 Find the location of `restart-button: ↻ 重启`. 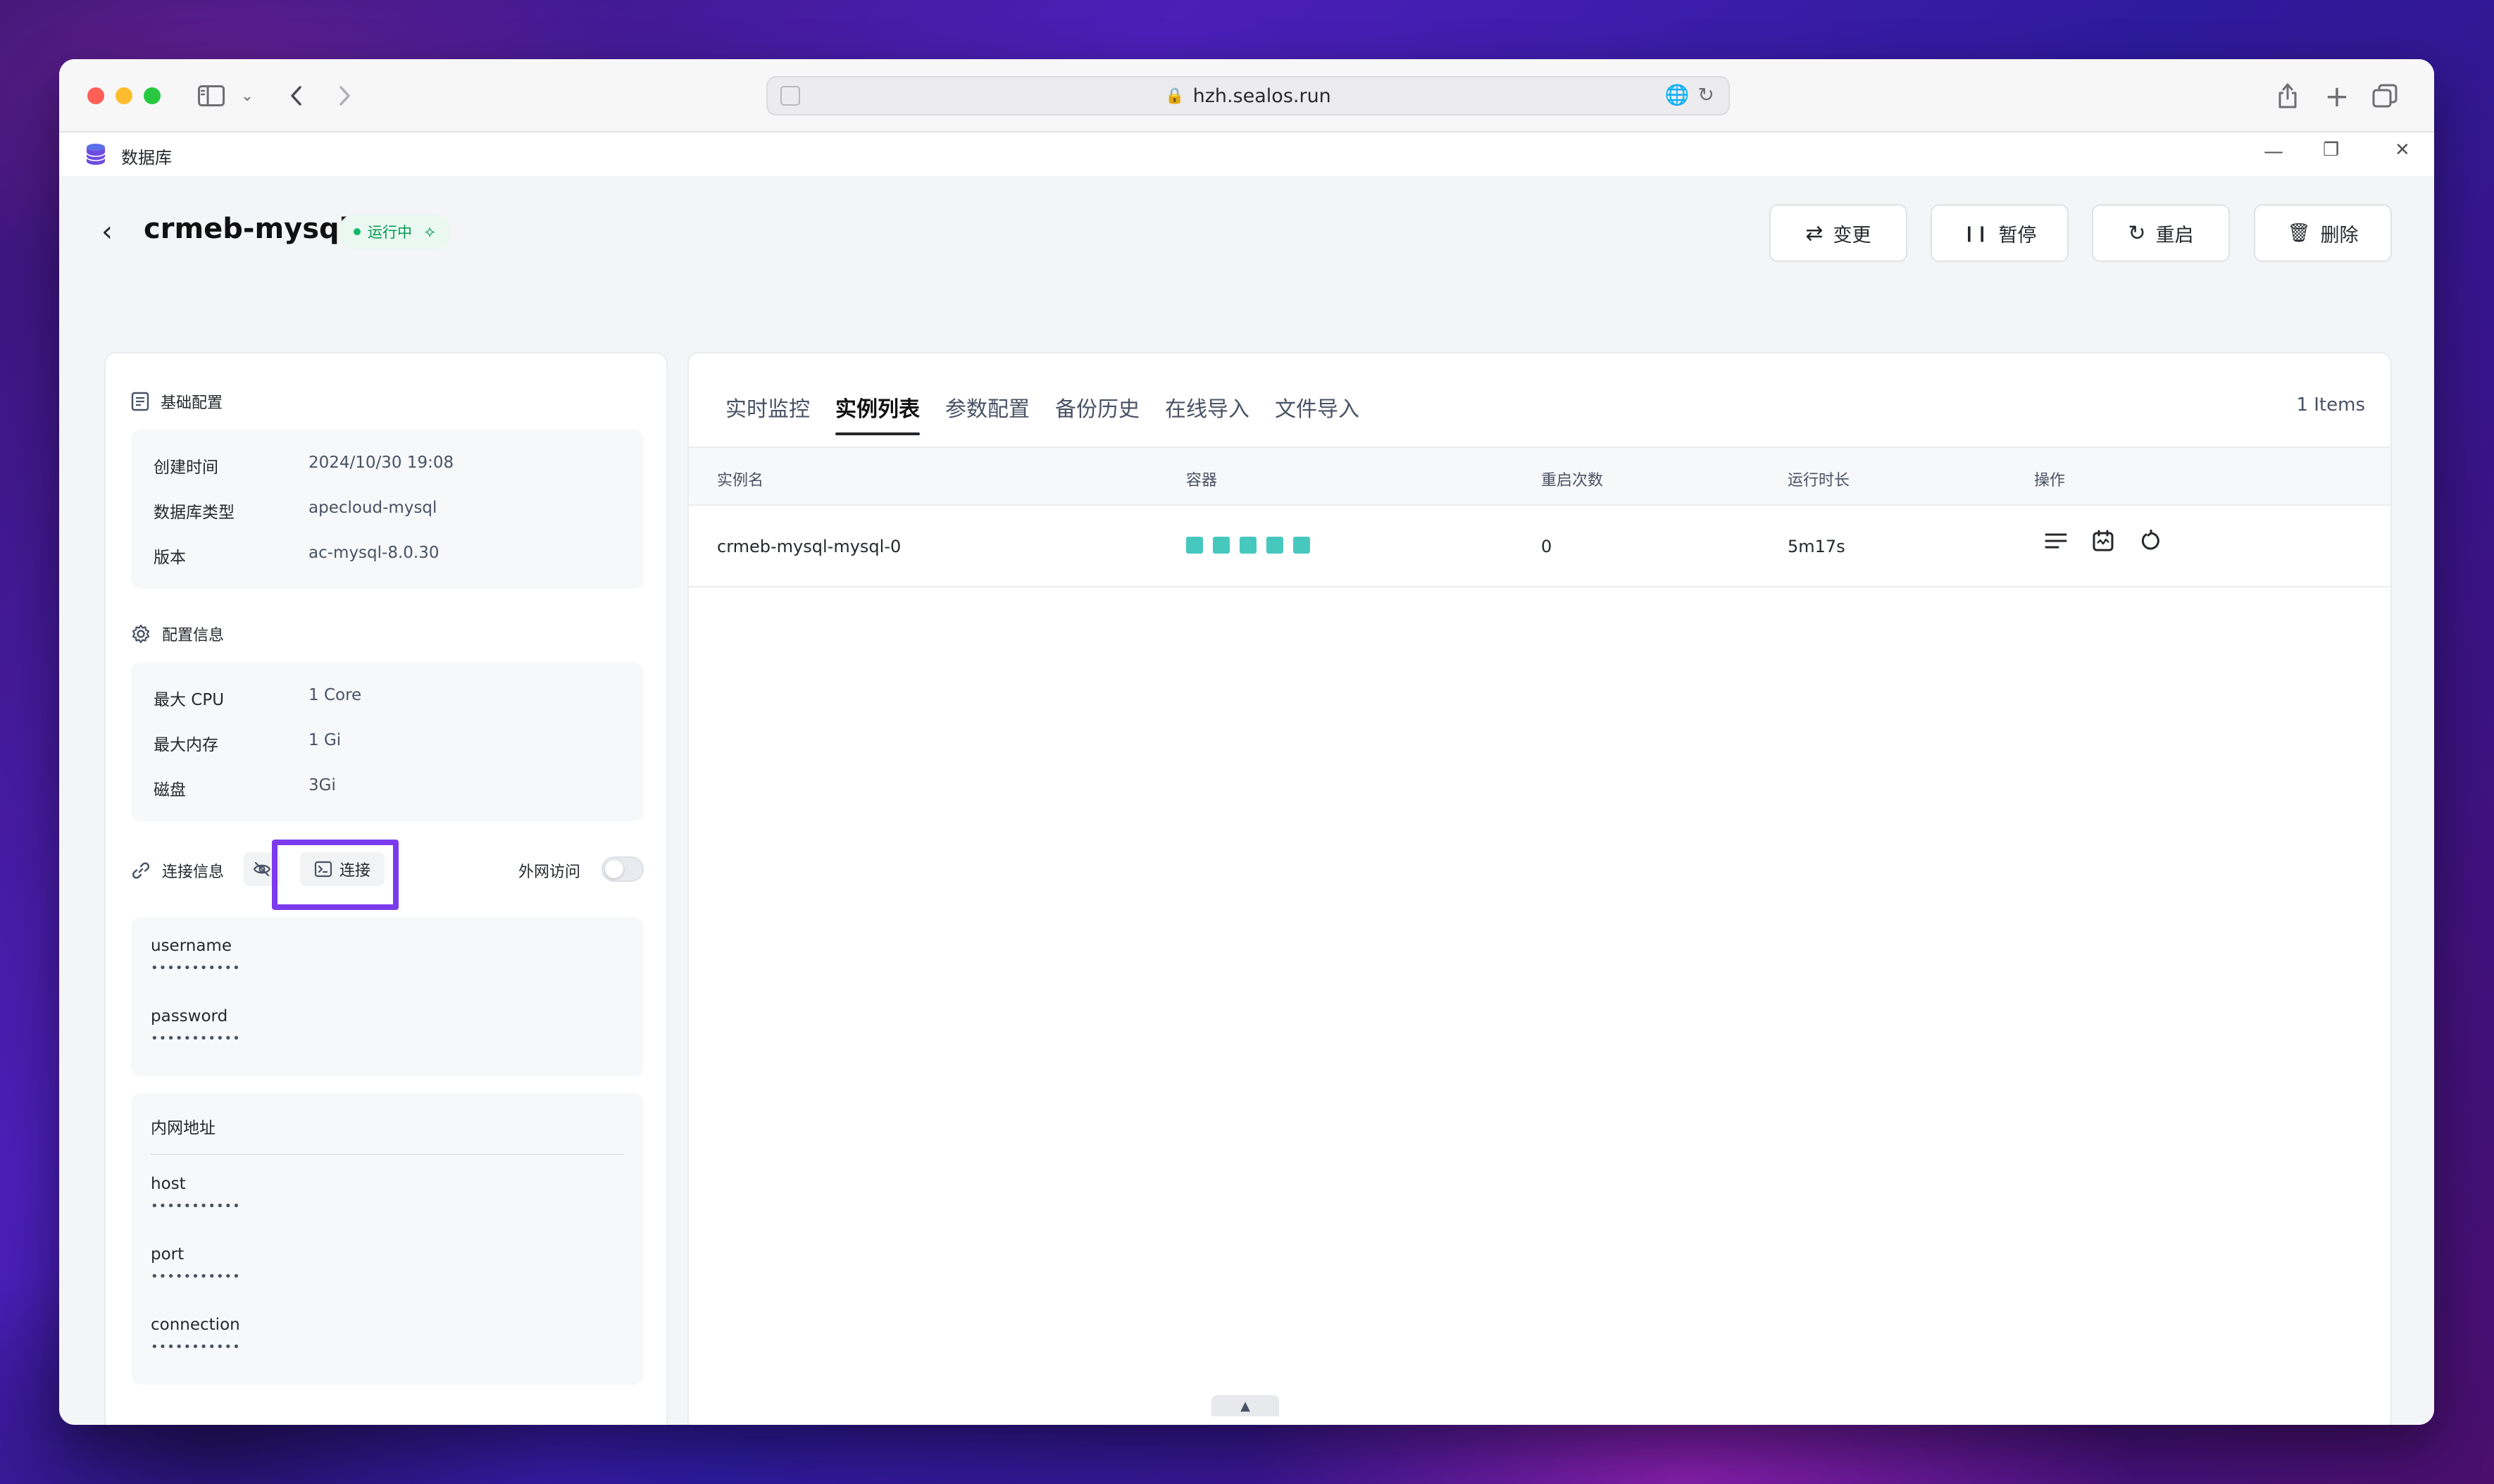

restart-button: ↻ 重启 is located at coordinates (2161, 233).